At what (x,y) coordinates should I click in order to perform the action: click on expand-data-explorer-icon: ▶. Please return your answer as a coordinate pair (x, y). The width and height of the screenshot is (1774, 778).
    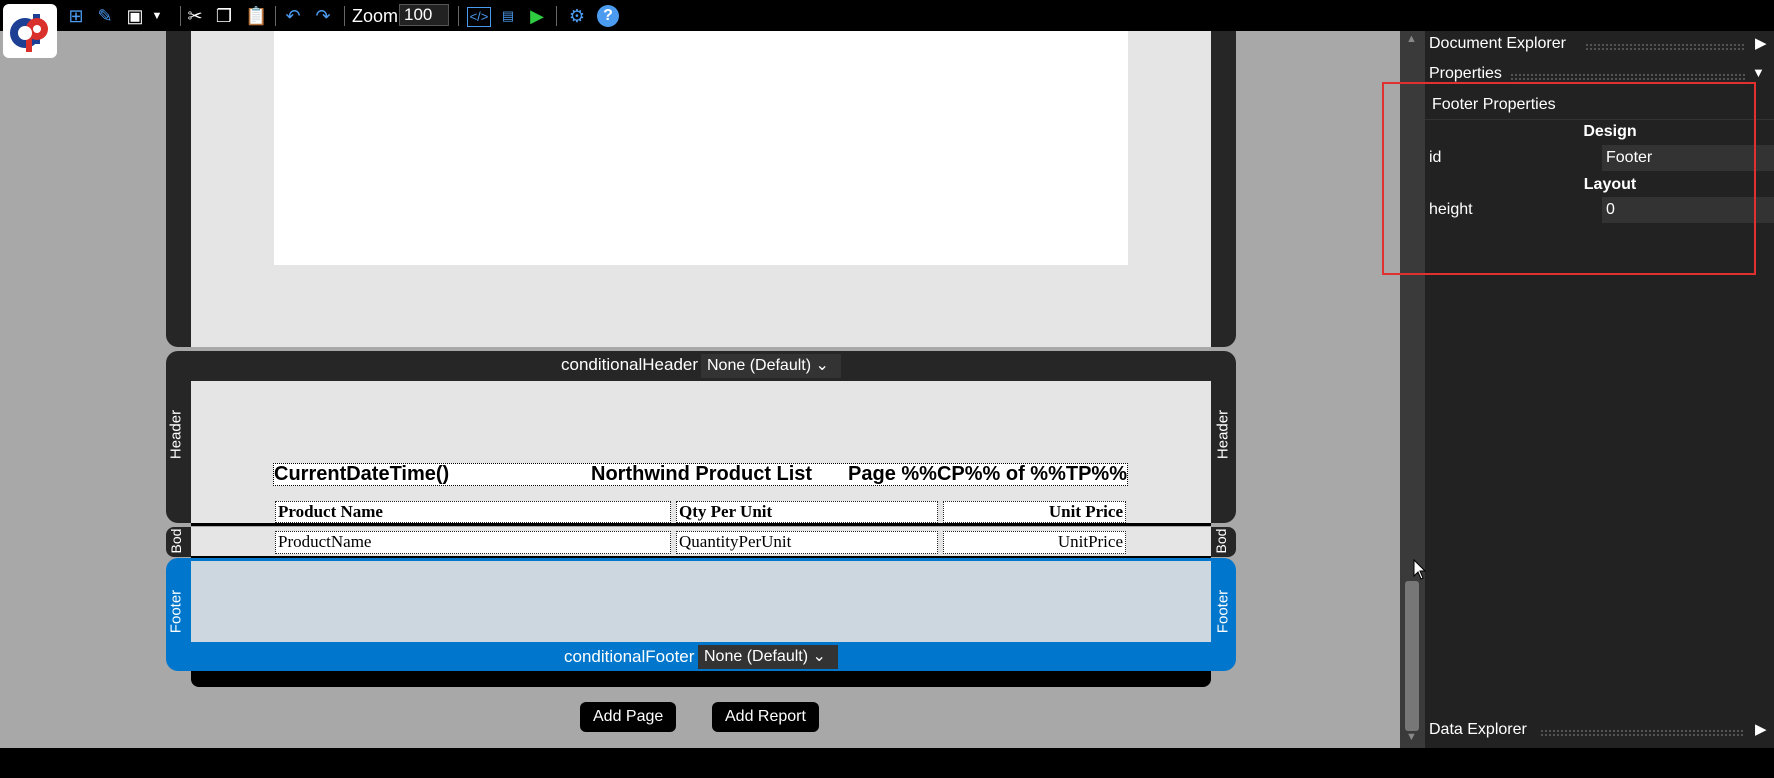
    Looking at the image, I should click on (1761, 729).